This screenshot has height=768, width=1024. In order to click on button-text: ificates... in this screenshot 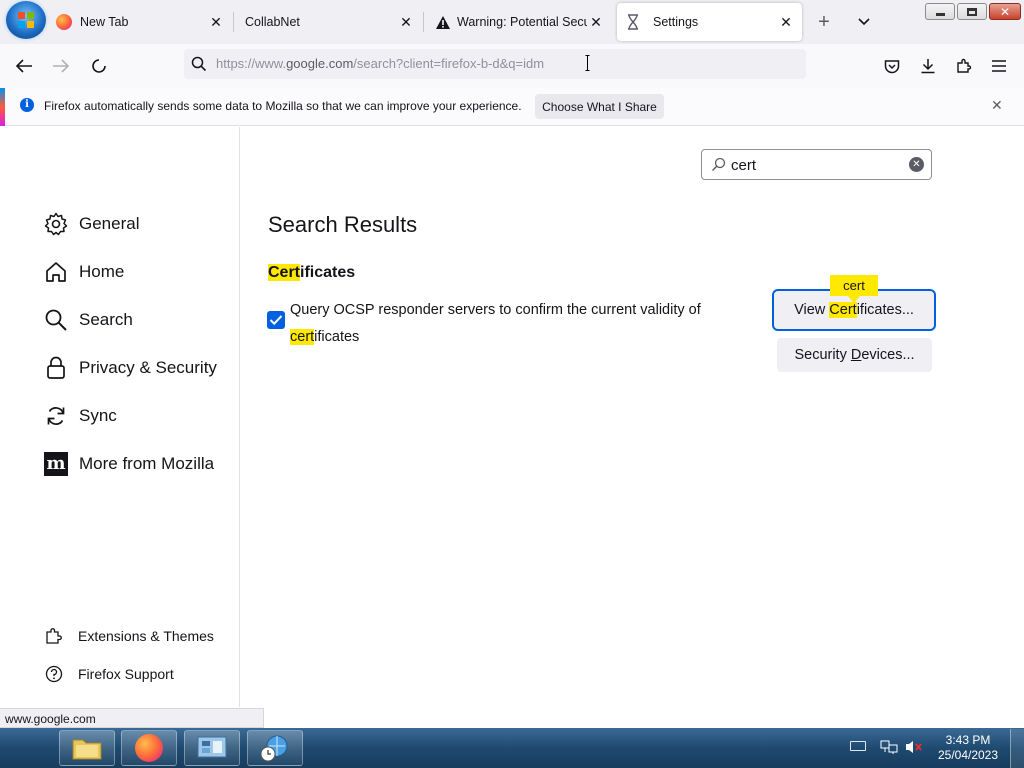, I will do `click(885, 310)`.